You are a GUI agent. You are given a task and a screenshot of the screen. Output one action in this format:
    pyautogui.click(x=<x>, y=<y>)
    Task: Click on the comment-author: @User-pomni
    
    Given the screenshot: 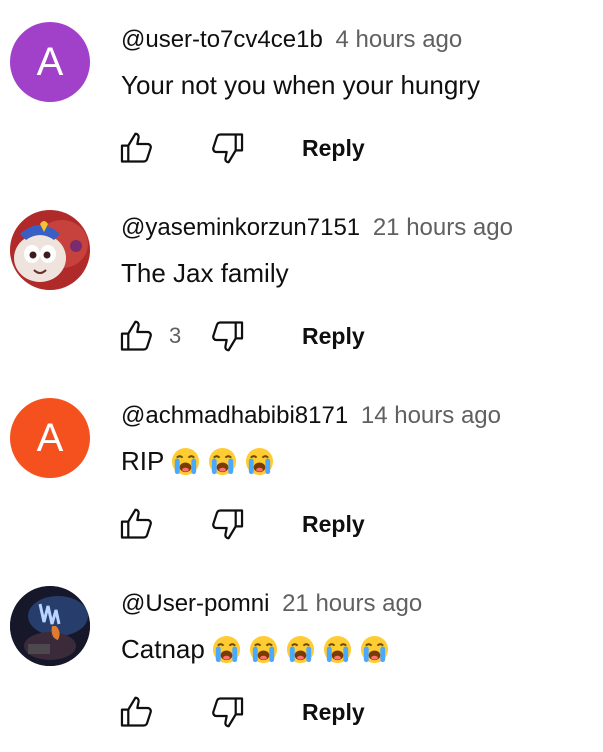 What is the action you would take?
    pyautogui.click(x=195, y=603)
    